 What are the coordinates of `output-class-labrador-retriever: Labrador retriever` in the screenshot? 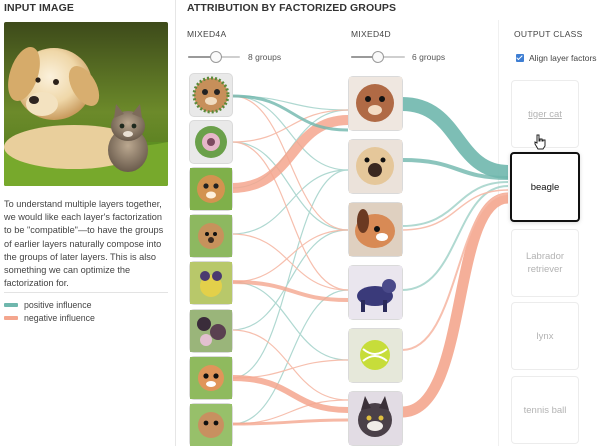 It's located at (545, 263).